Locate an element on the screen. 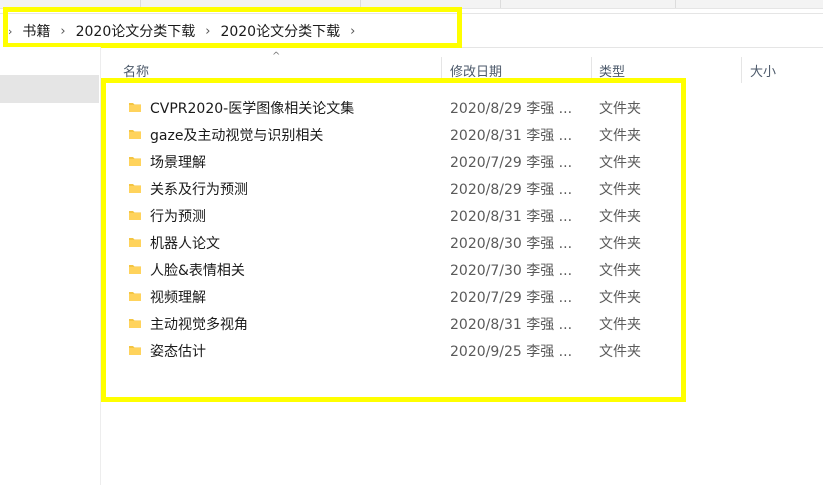  column-header-row: ^ 名称 修改日期 类型 大小 is located at coordinates (462, 67).